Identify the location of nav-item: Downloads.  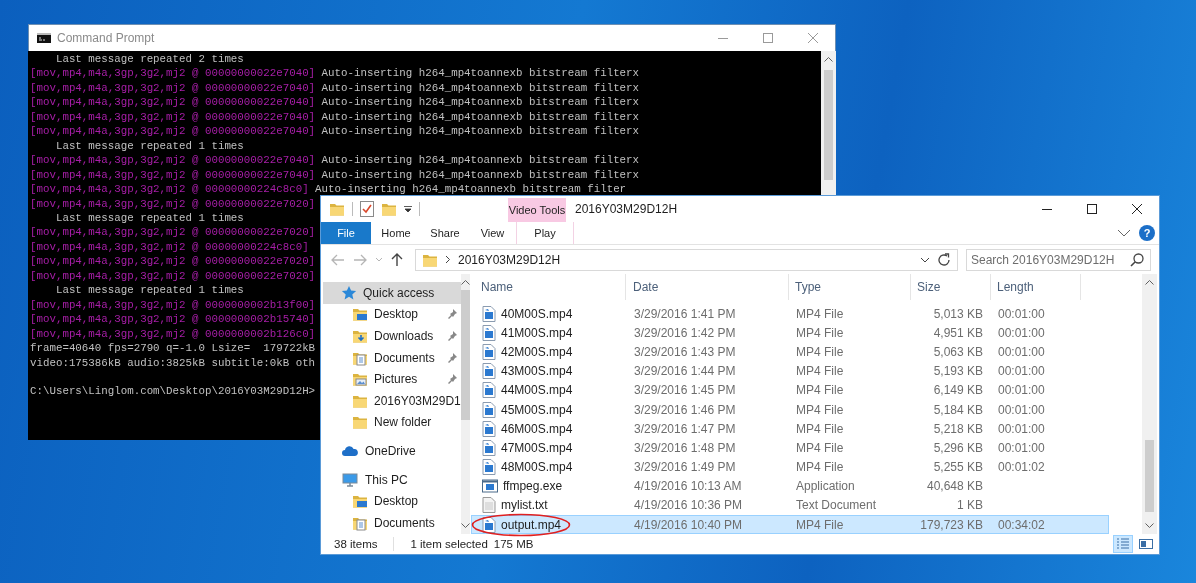
(391, 336).